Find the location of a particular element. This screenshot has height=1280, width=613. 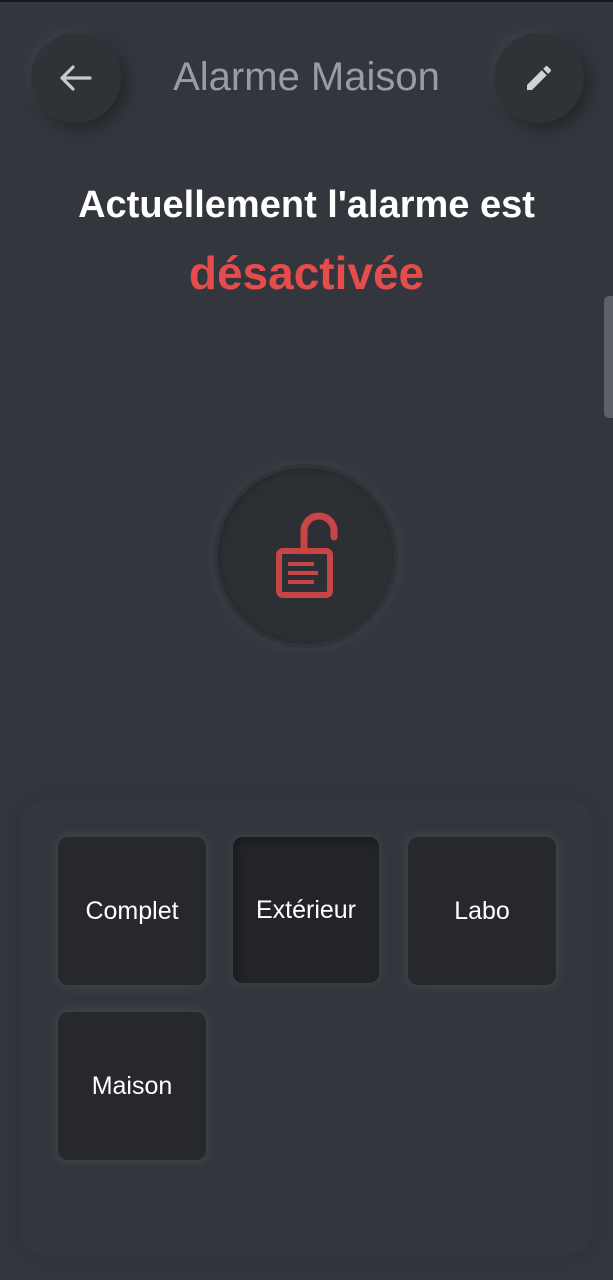

mode-button-complet: Complet is located at coordinates (132, 911).